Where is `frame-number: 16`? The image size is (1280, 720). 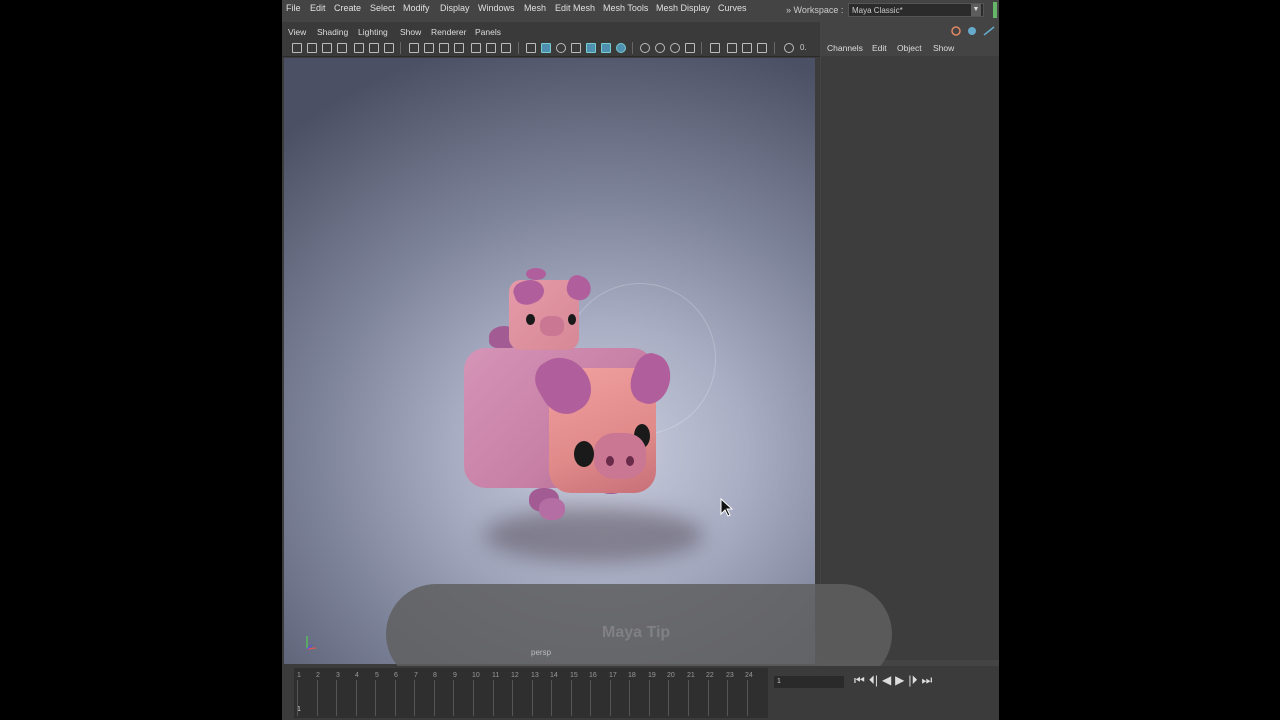 frame-number: 16 is located at coordinates (593, 675).